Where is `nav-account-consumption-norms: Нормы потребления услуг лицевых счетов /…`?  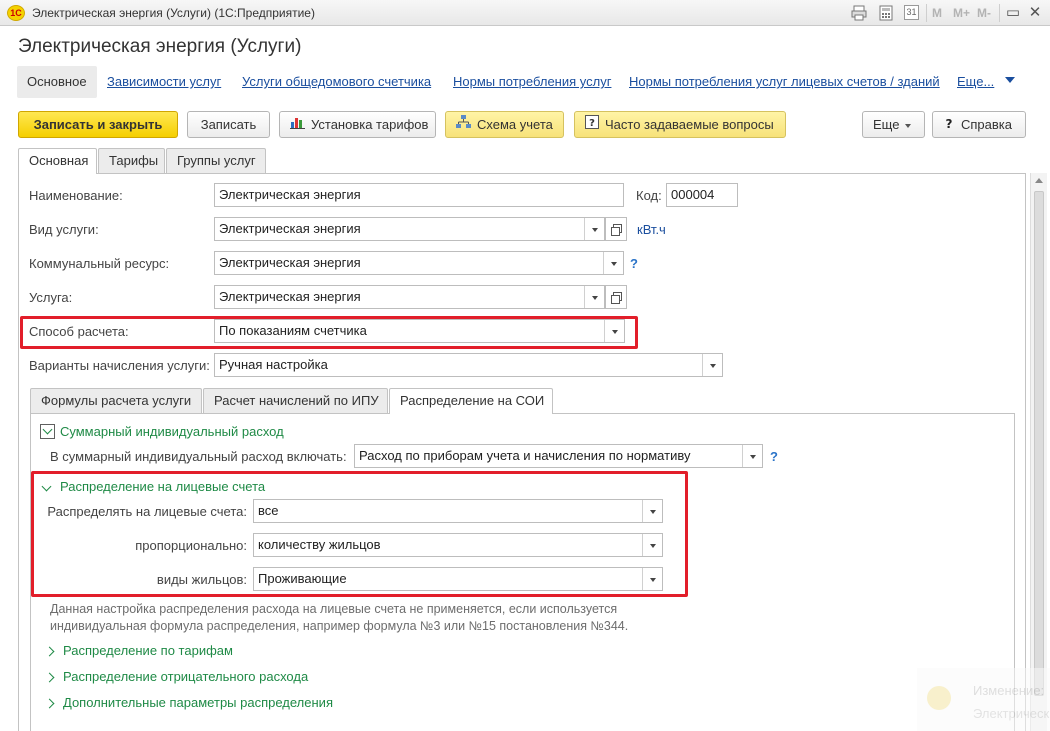
nav-account-consumption-norms: Нормы потребления услуг лицевых счетов /… is located at coordinates (784, 82).